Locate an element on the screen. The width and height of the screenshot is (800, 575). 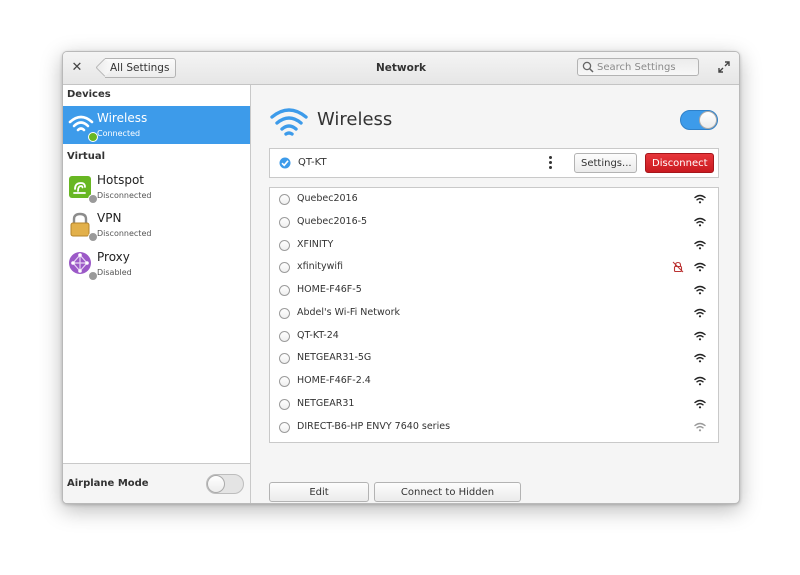
all-settings-back-button: All Settings is located at coordinates (141, 68).